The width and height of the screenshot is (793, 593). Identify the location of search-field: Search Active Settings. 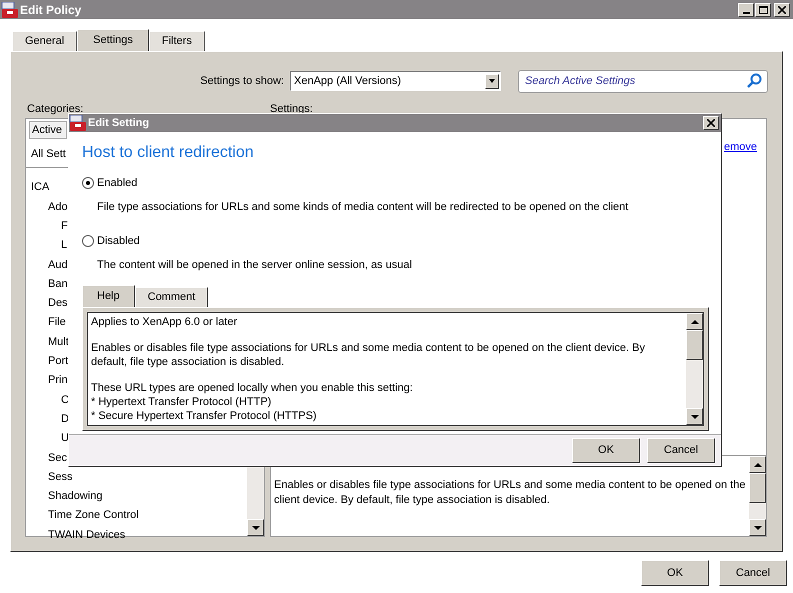
(643, 81).